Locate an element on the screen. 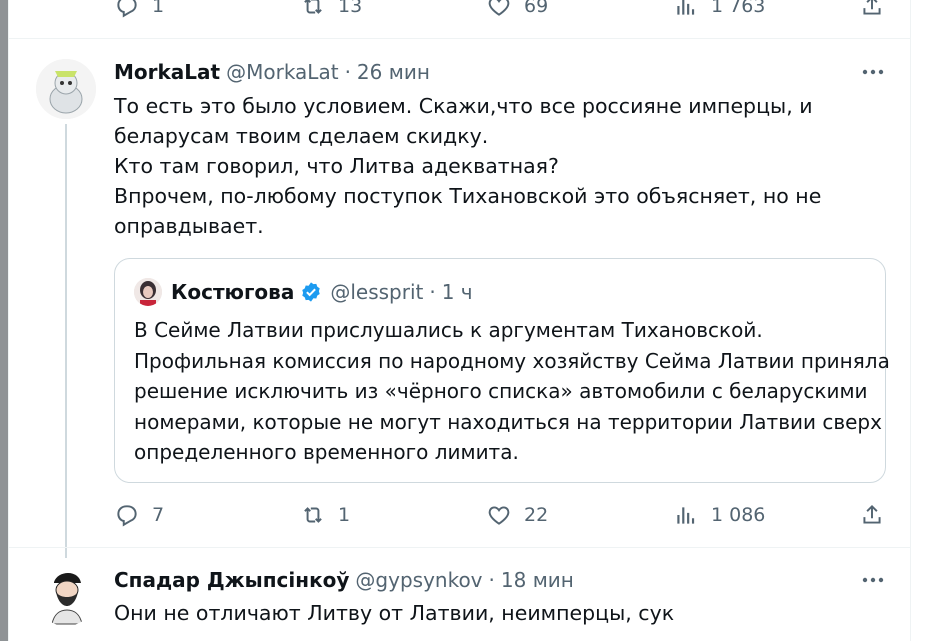 The height and width of the screenshot is (641, 952). reply-count: 7 is located at coordinates (158, 515).